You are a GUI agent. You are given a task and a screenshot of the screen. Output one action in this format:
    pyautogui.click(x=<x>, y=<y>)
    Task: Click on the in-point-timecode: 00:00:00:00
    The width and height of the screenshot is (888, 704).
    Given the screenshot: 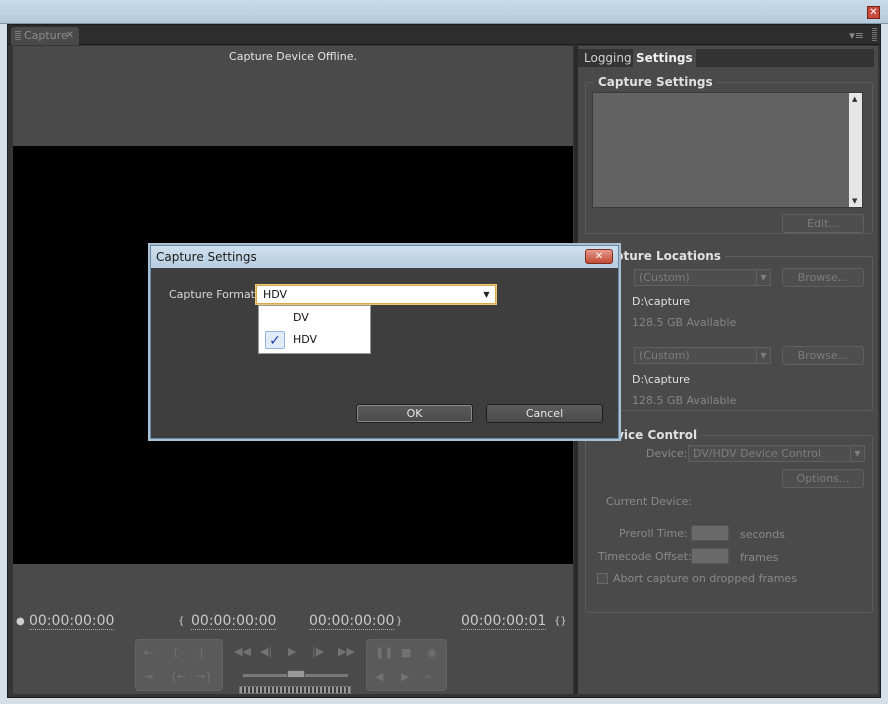 What is the action you would take?
    pyautogui.click(x=234, y=621)
    